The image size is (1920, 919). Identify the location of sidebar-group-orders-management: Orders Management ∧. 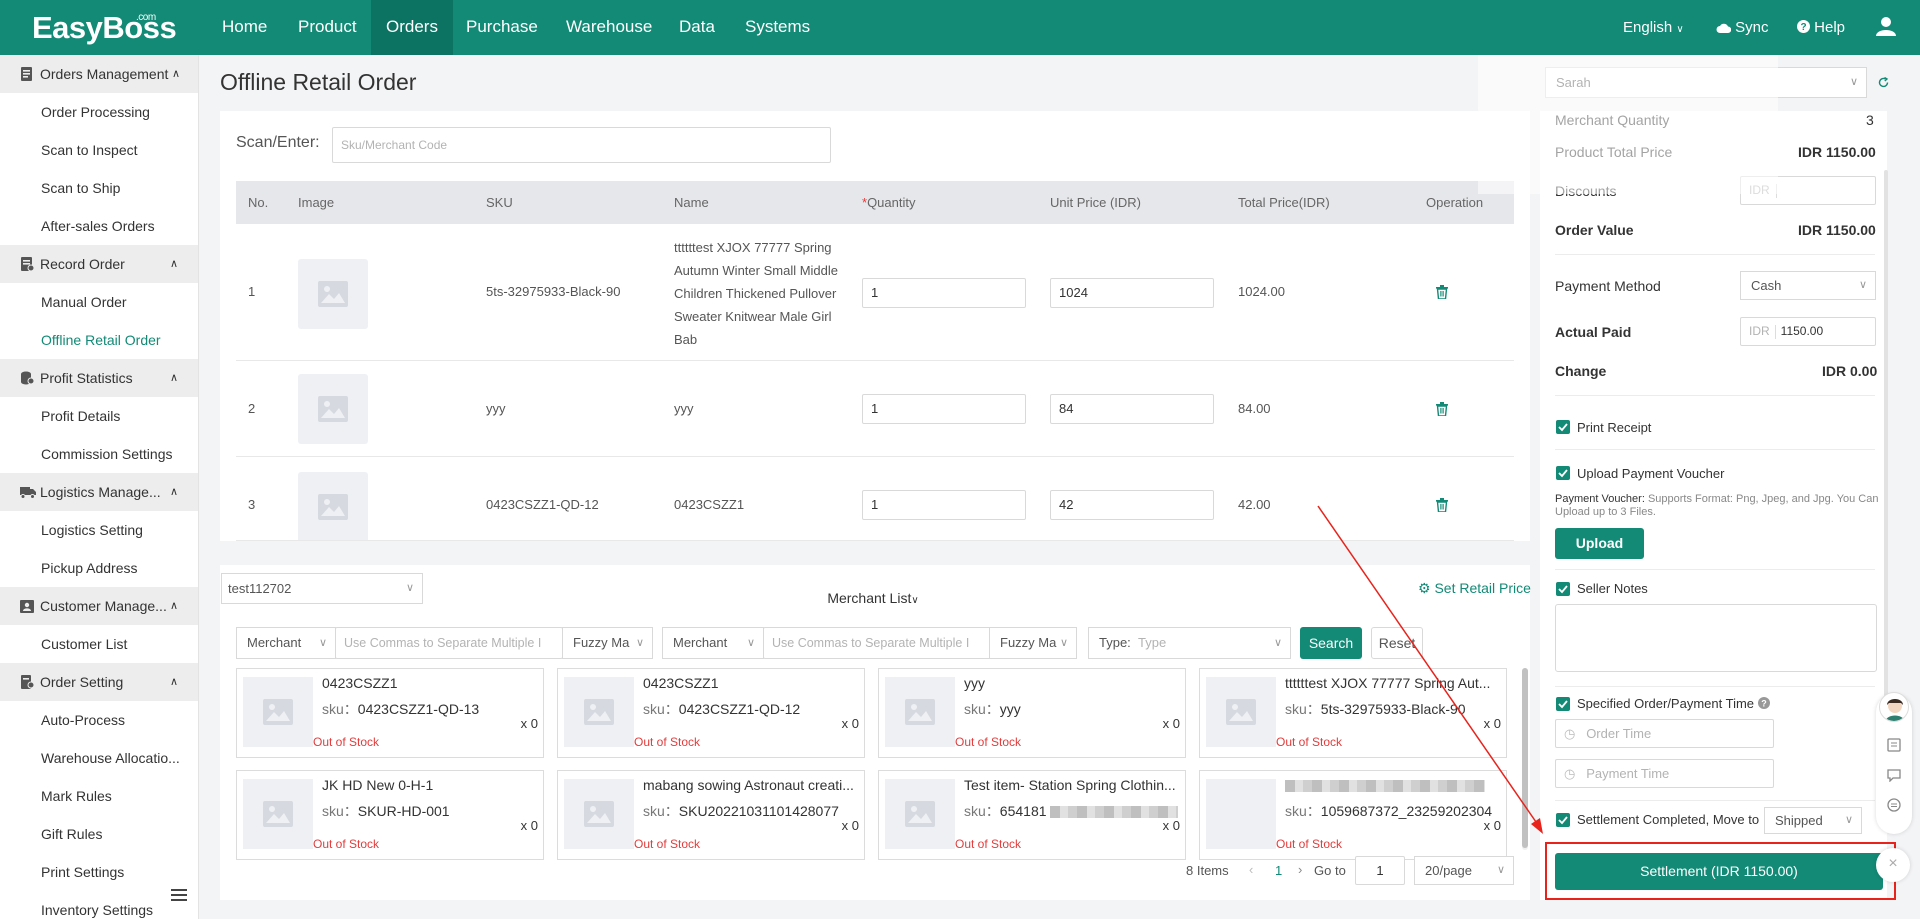
(99, 74).